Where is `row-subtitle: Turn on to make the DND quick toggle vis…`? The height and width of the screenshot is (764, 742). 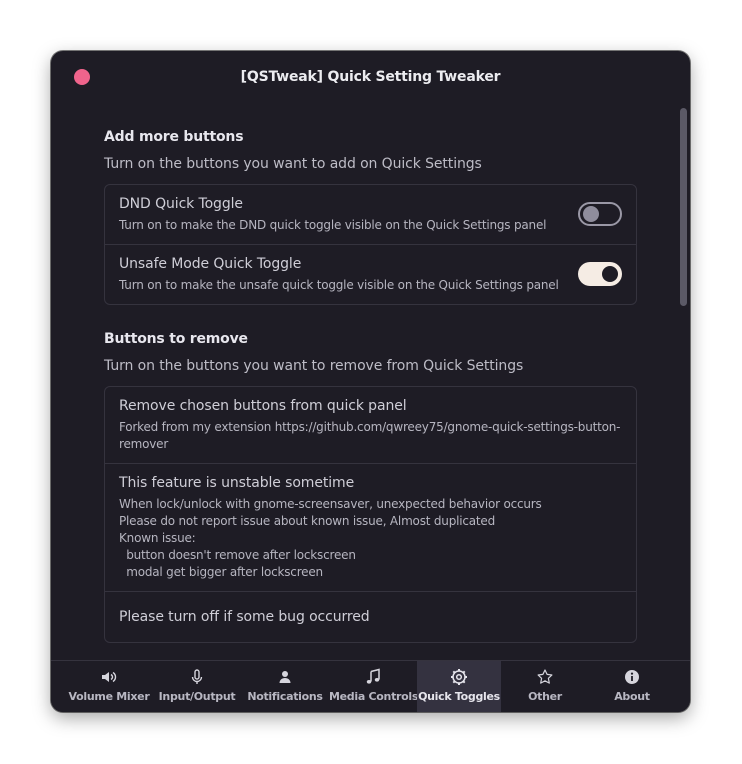 row-subtitle: Turn on to make the DND quick toggle vis… is located at coordinates (333, 225).